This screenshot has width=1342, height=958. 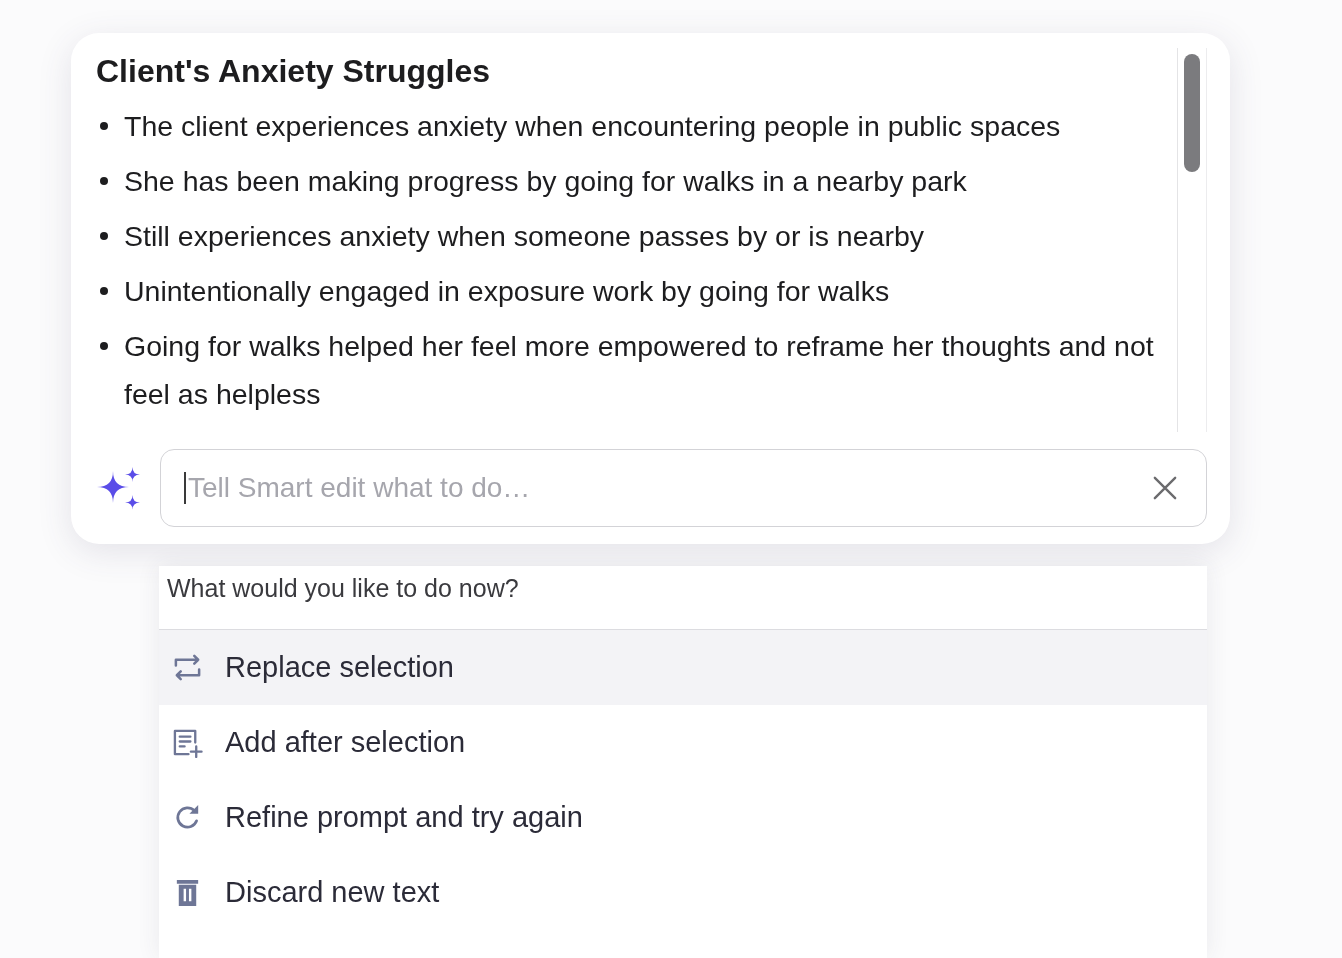 What do you see at coordinates (187, 742) in the screenshot?
I see `note-plus-icon` at bounding box center [187, 742].